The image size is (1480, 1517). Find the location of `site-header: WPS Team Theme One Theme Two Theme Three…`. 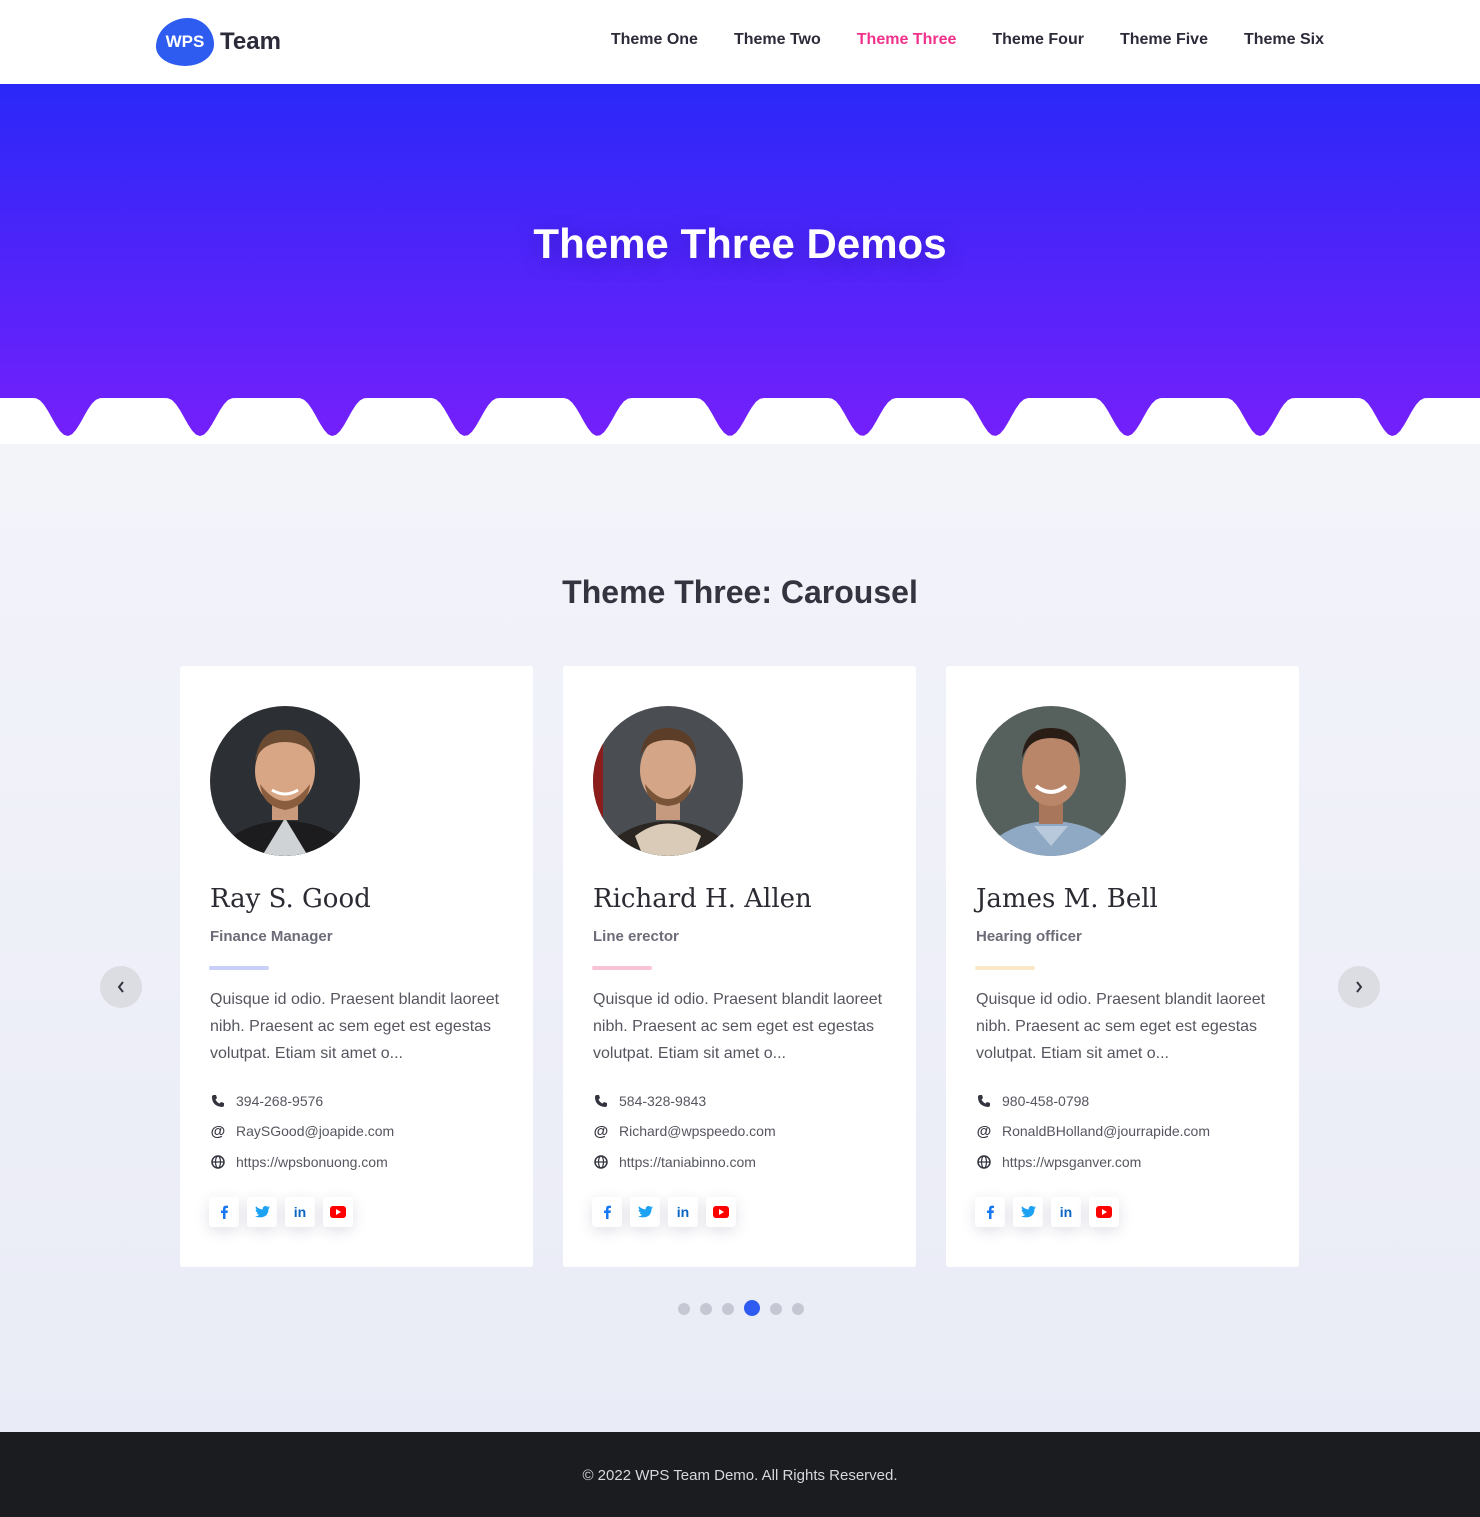

site-header: WPS Team Theme One Theme Two Theme Three… is located at coordinates (740, 42).